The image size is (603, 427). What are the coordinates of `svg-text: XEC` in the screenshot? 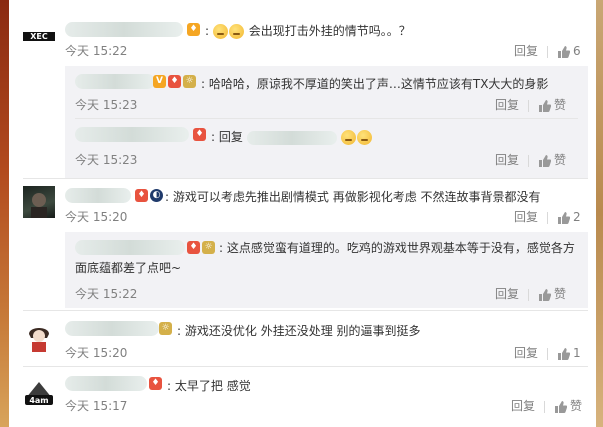 It's located at (39, 36).